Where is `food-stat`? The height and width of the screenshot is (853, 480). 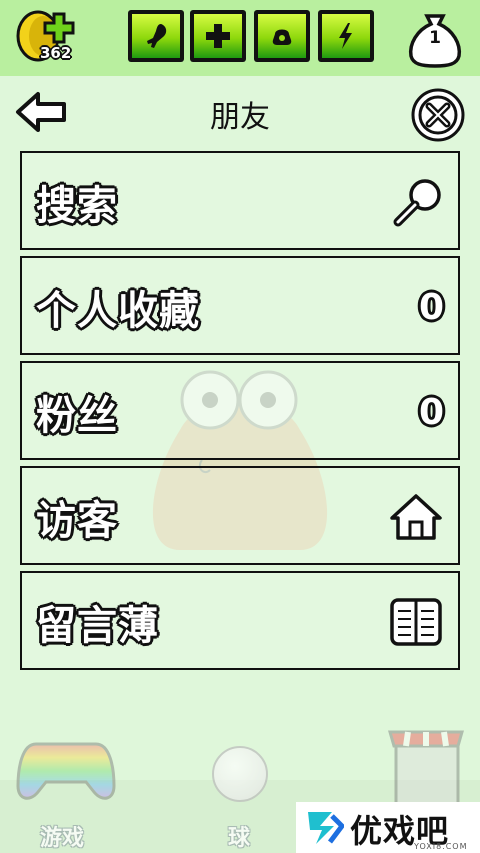
food-stat is located at coordinates (156, 36).